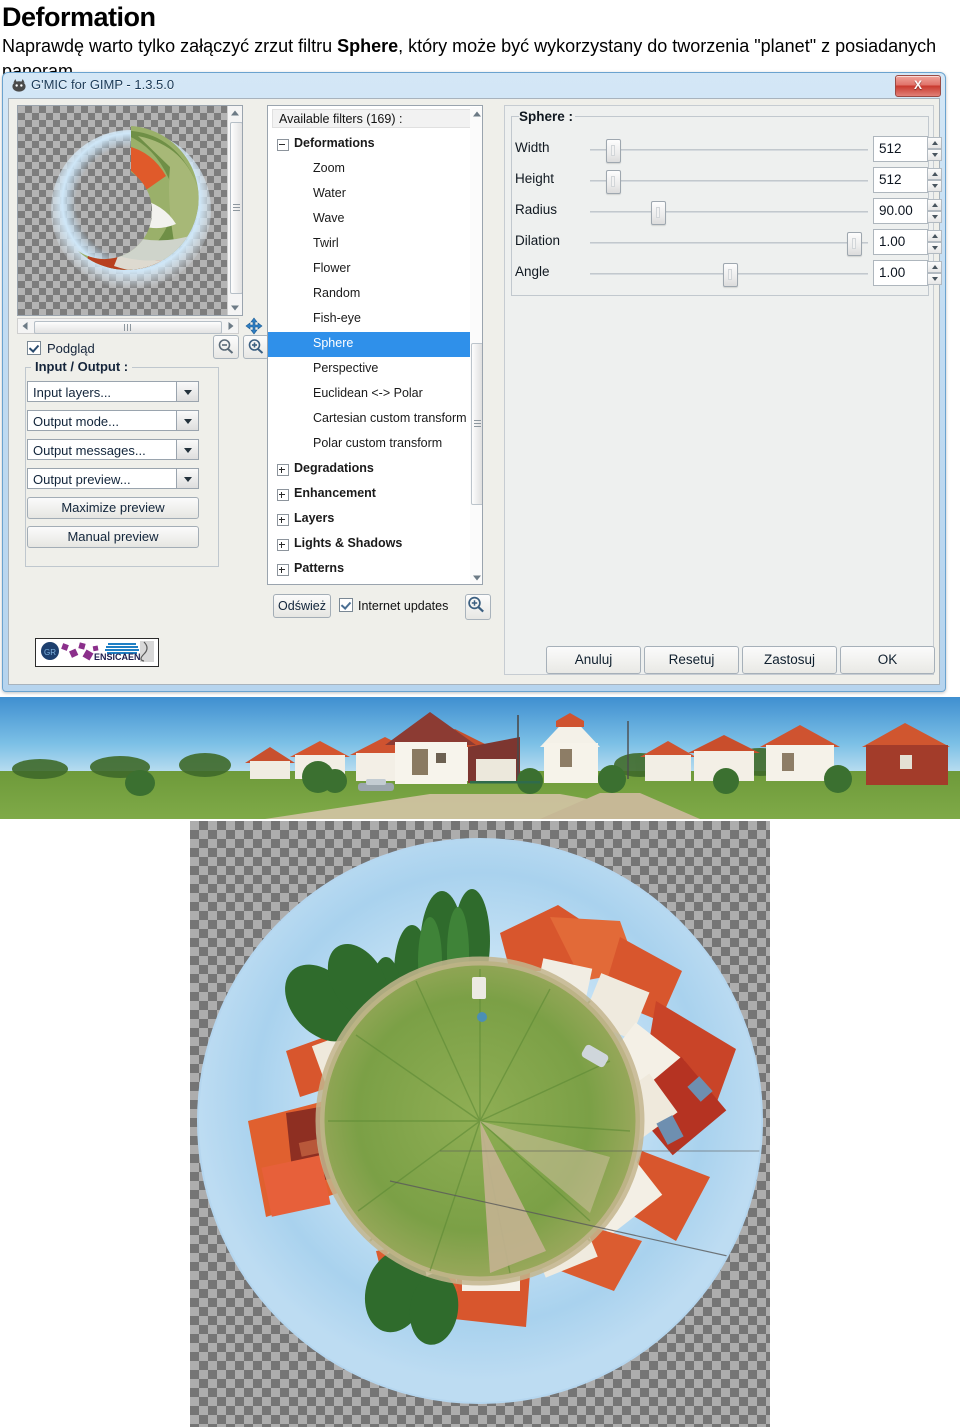 The height and width of the screenshot is (1427, 960). What do you see at coordinates (375, 444) in the screenshot?
I see `filter-item-polar-custom-transform: Polar custom transform` at bounding box center [375, 444].